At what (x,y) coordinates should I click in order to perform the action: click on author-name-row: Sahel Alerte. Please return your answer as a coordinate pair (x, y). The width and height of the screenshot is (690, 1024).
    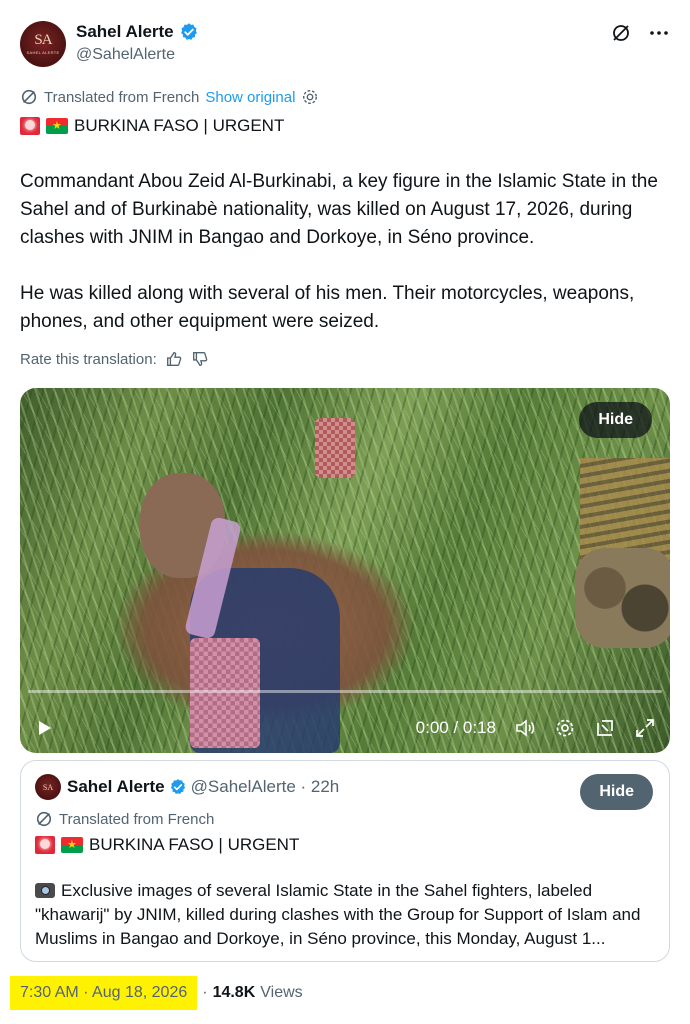
    Looking at the image, I should click on (137, 32).